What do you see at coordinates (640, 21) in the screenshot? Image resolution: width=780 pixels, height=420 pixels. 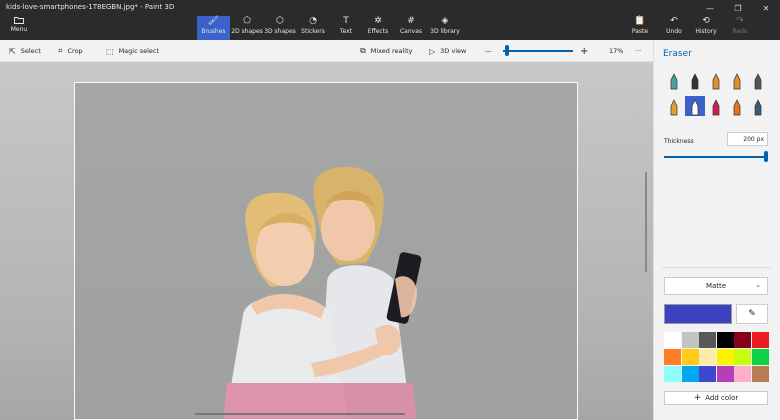 I see `clipboard-icon: 📋` at bounding box center [640, 21].